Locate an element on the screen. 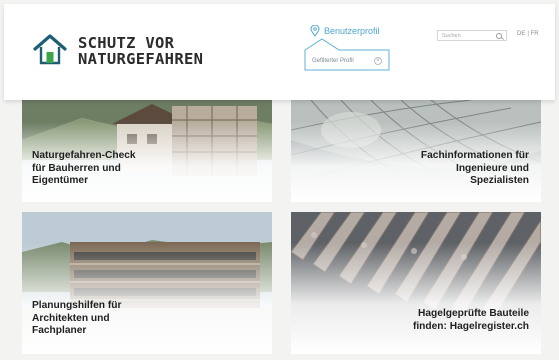 The width and height of the screenshot is (559, 360). user-profile-link: Benutzerprofil is located at coordinates (345, 31).